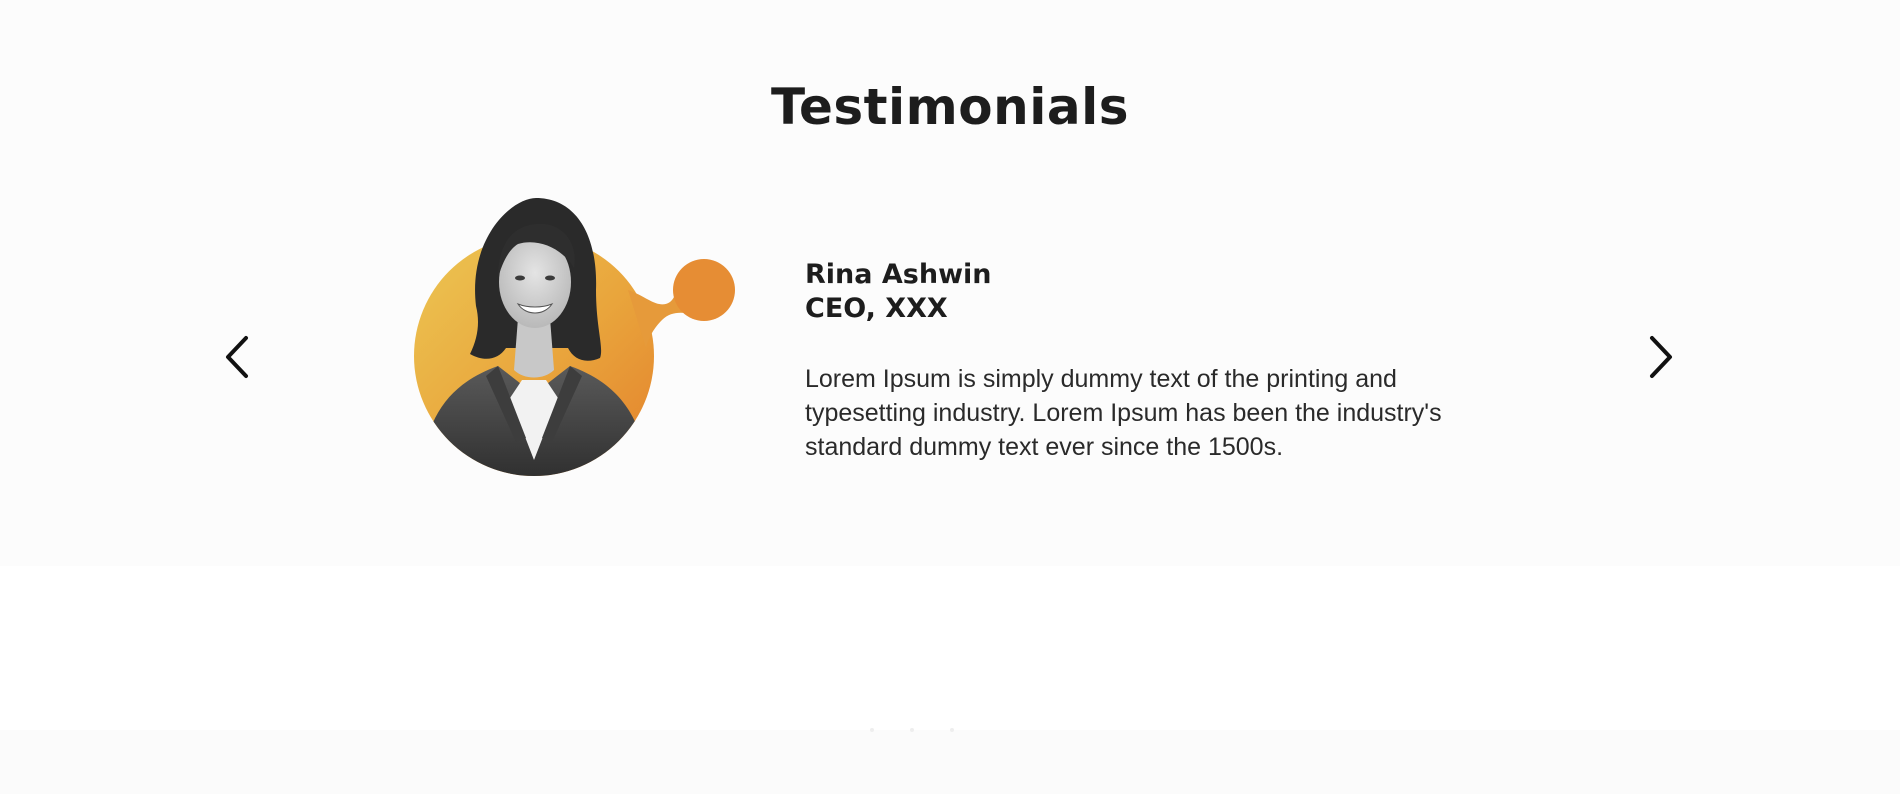 This screenshot has width=1900, height=794. I want to click on carousel-next-button, so click(1662, 357).